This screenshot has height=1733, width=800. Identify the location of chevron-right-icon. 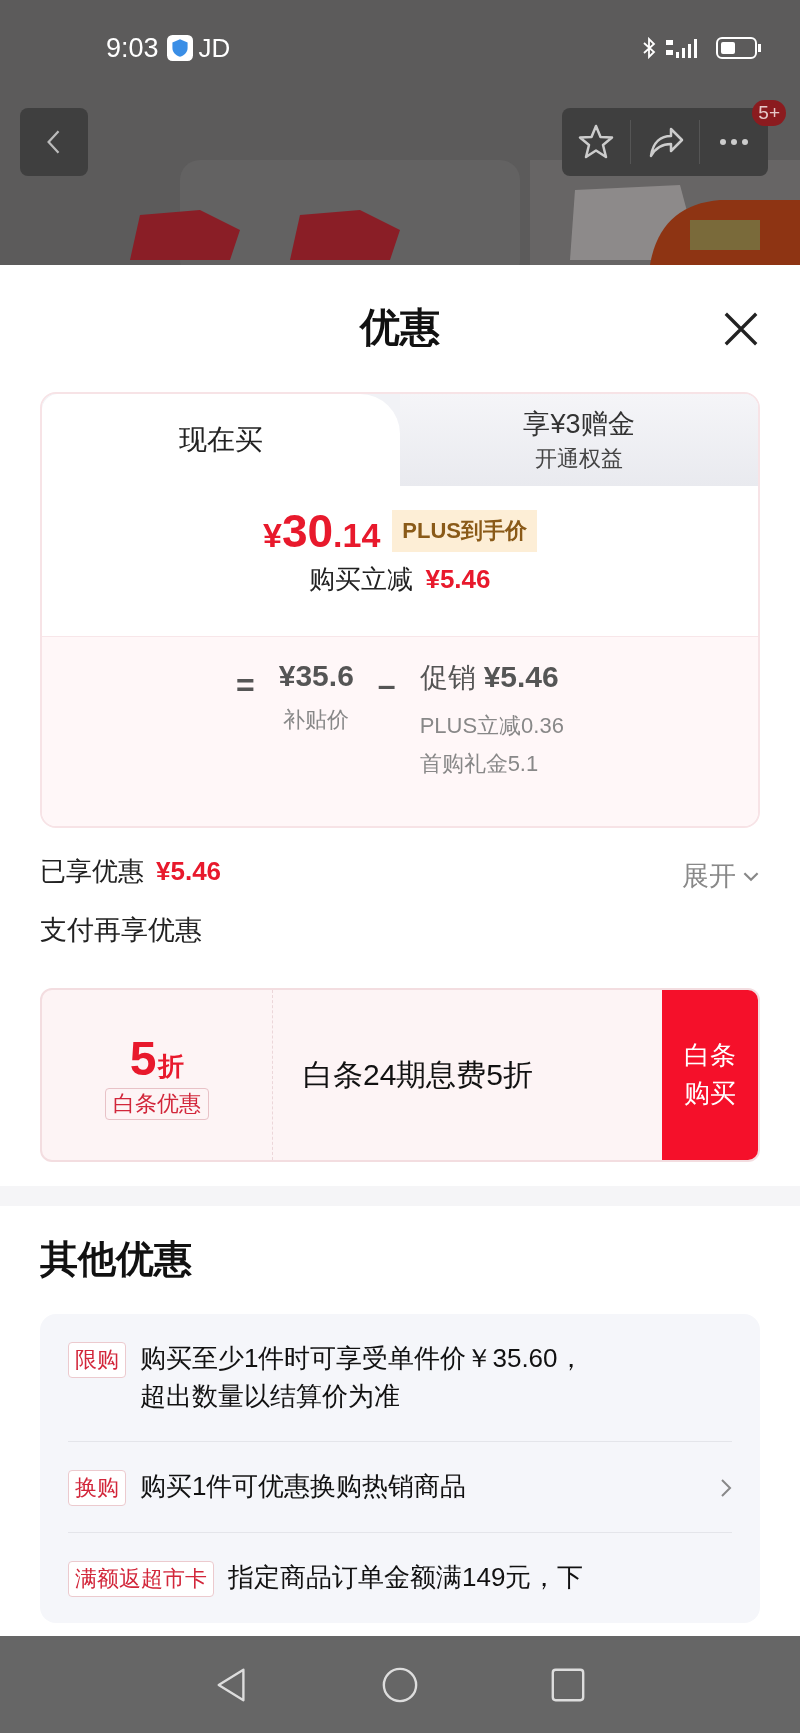
(726, 1488).